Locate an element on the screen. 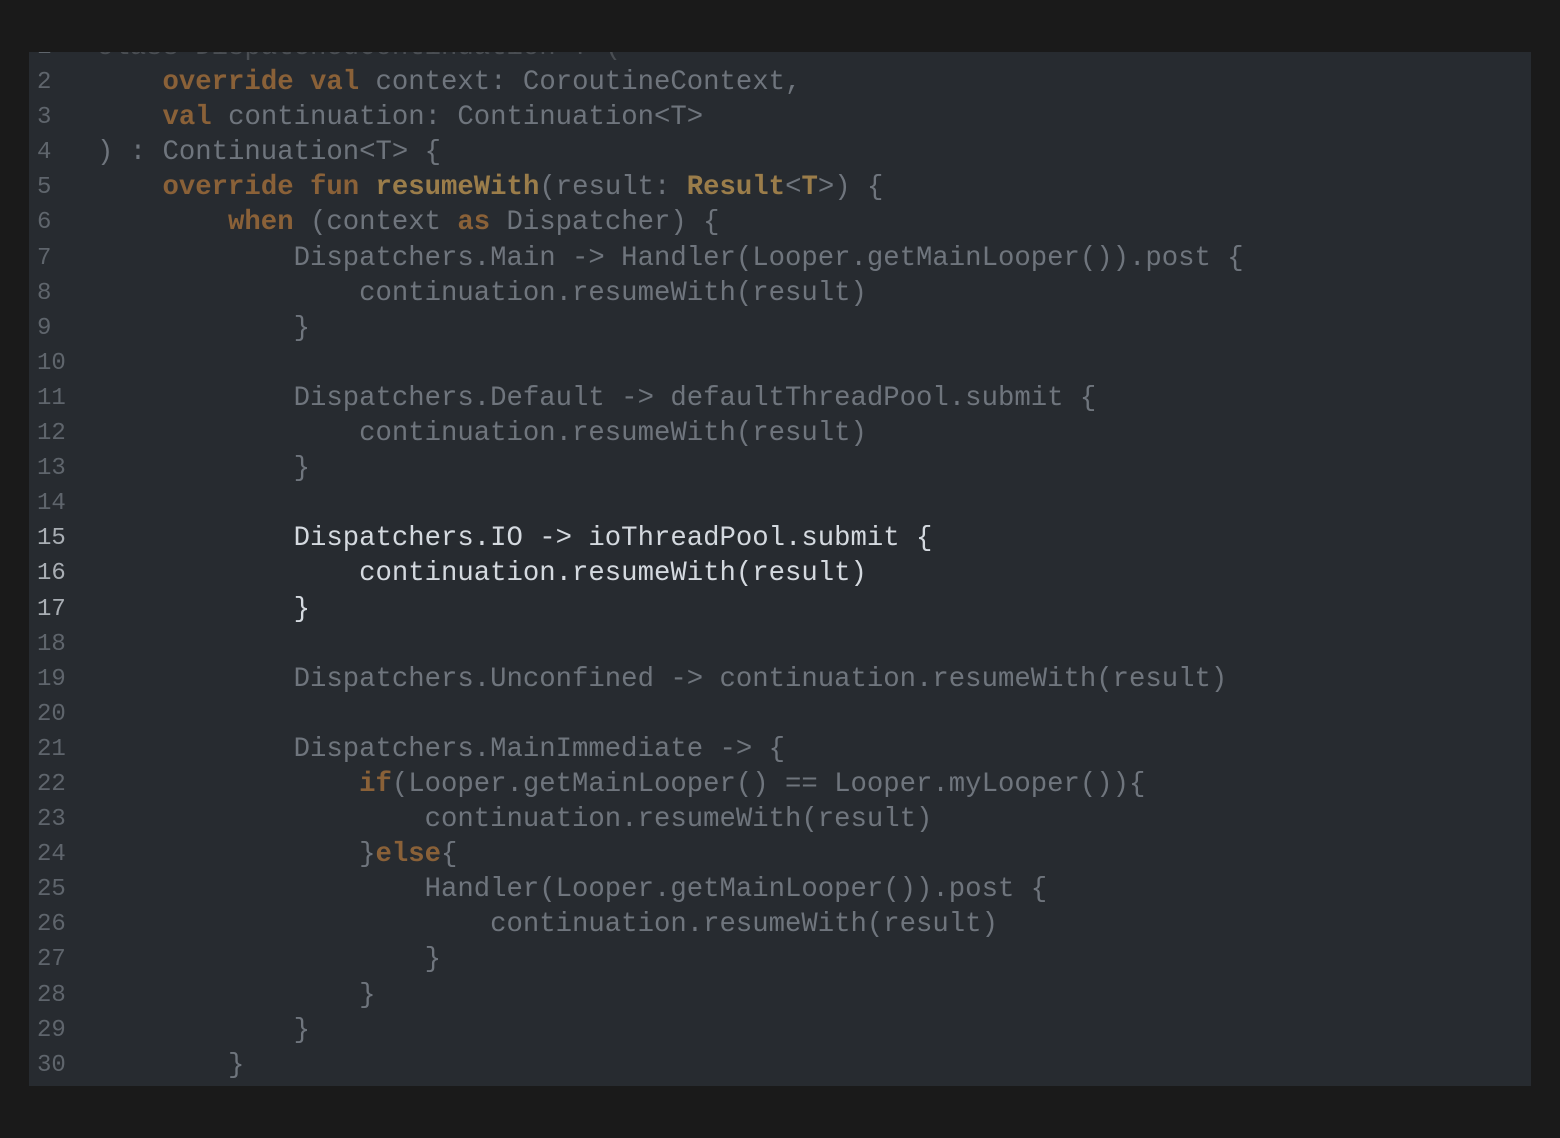 Image resolution: width=1560 pixels, height=1138 pixels. line-code: Dispatchers.IO -> ioThreadPool.submit { is located at coordinates (515, 538).